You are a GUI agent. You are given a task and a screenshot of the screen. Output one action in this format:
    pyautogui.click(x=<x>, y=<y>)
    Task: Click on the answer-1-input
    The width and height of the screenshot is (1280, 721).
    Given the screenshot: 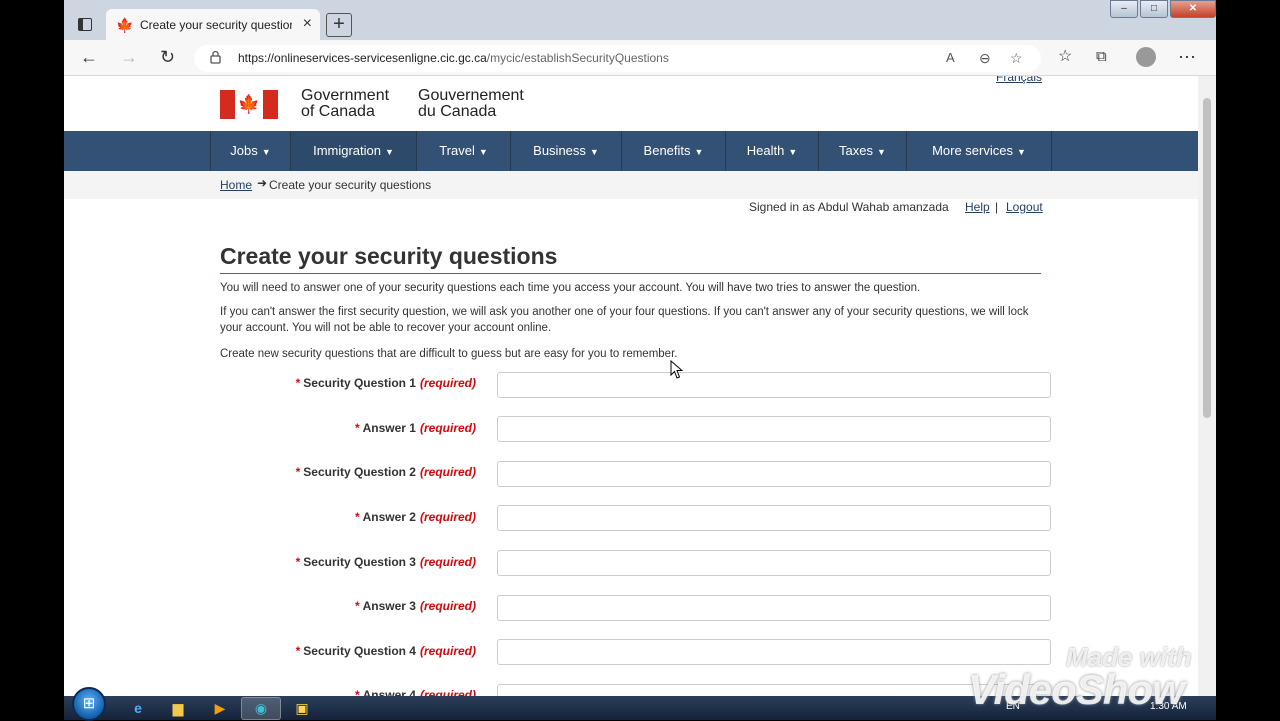 What is the action you would take?
    pyautogui.click(x=774, y=429)
    